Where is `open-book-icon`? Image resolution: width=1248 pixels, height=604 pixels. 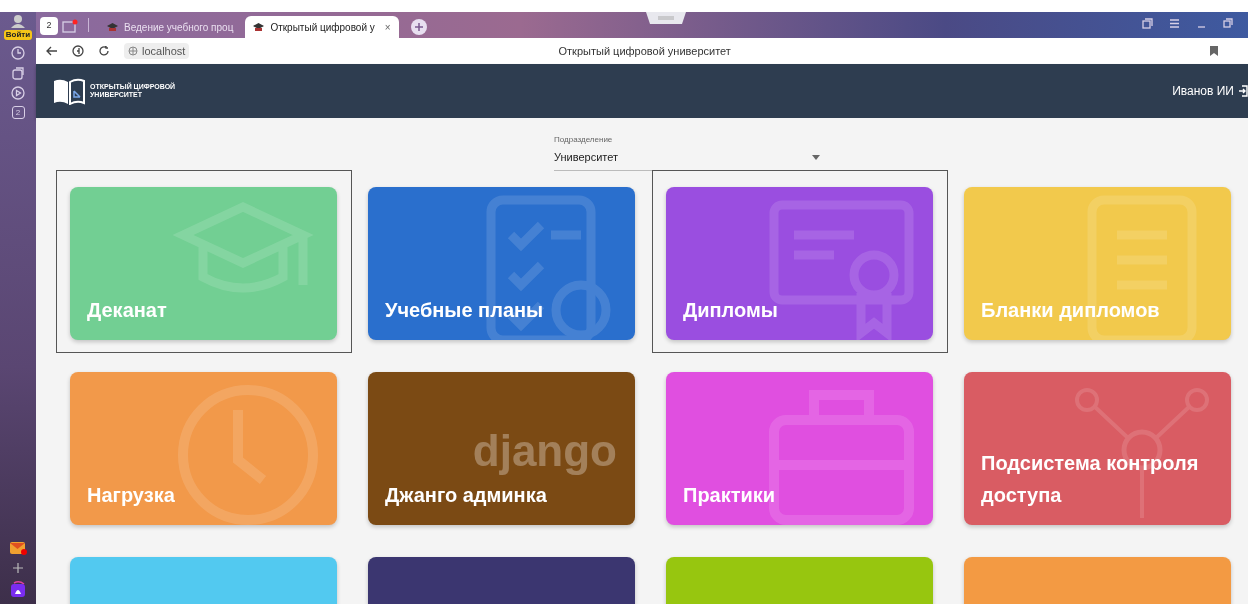
open-book-icon is located at coordinates (69, 91).